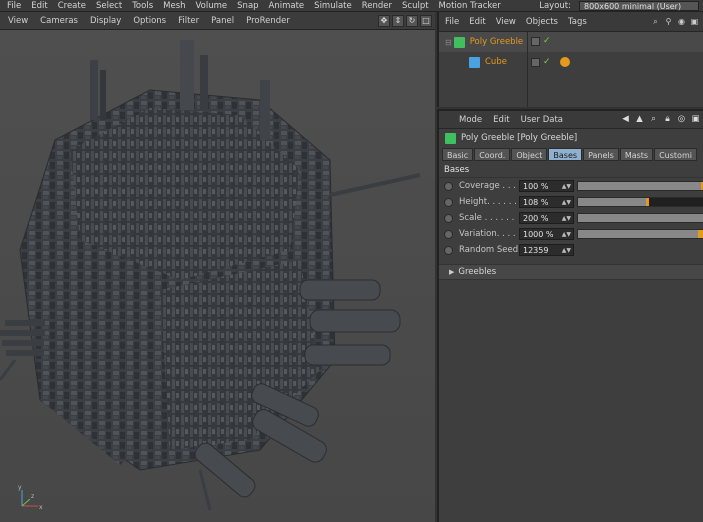 The width and height of the screenshot is (703, 522). I want to click on greebles-group-header: ▶ Greebles, so click(571, 272).